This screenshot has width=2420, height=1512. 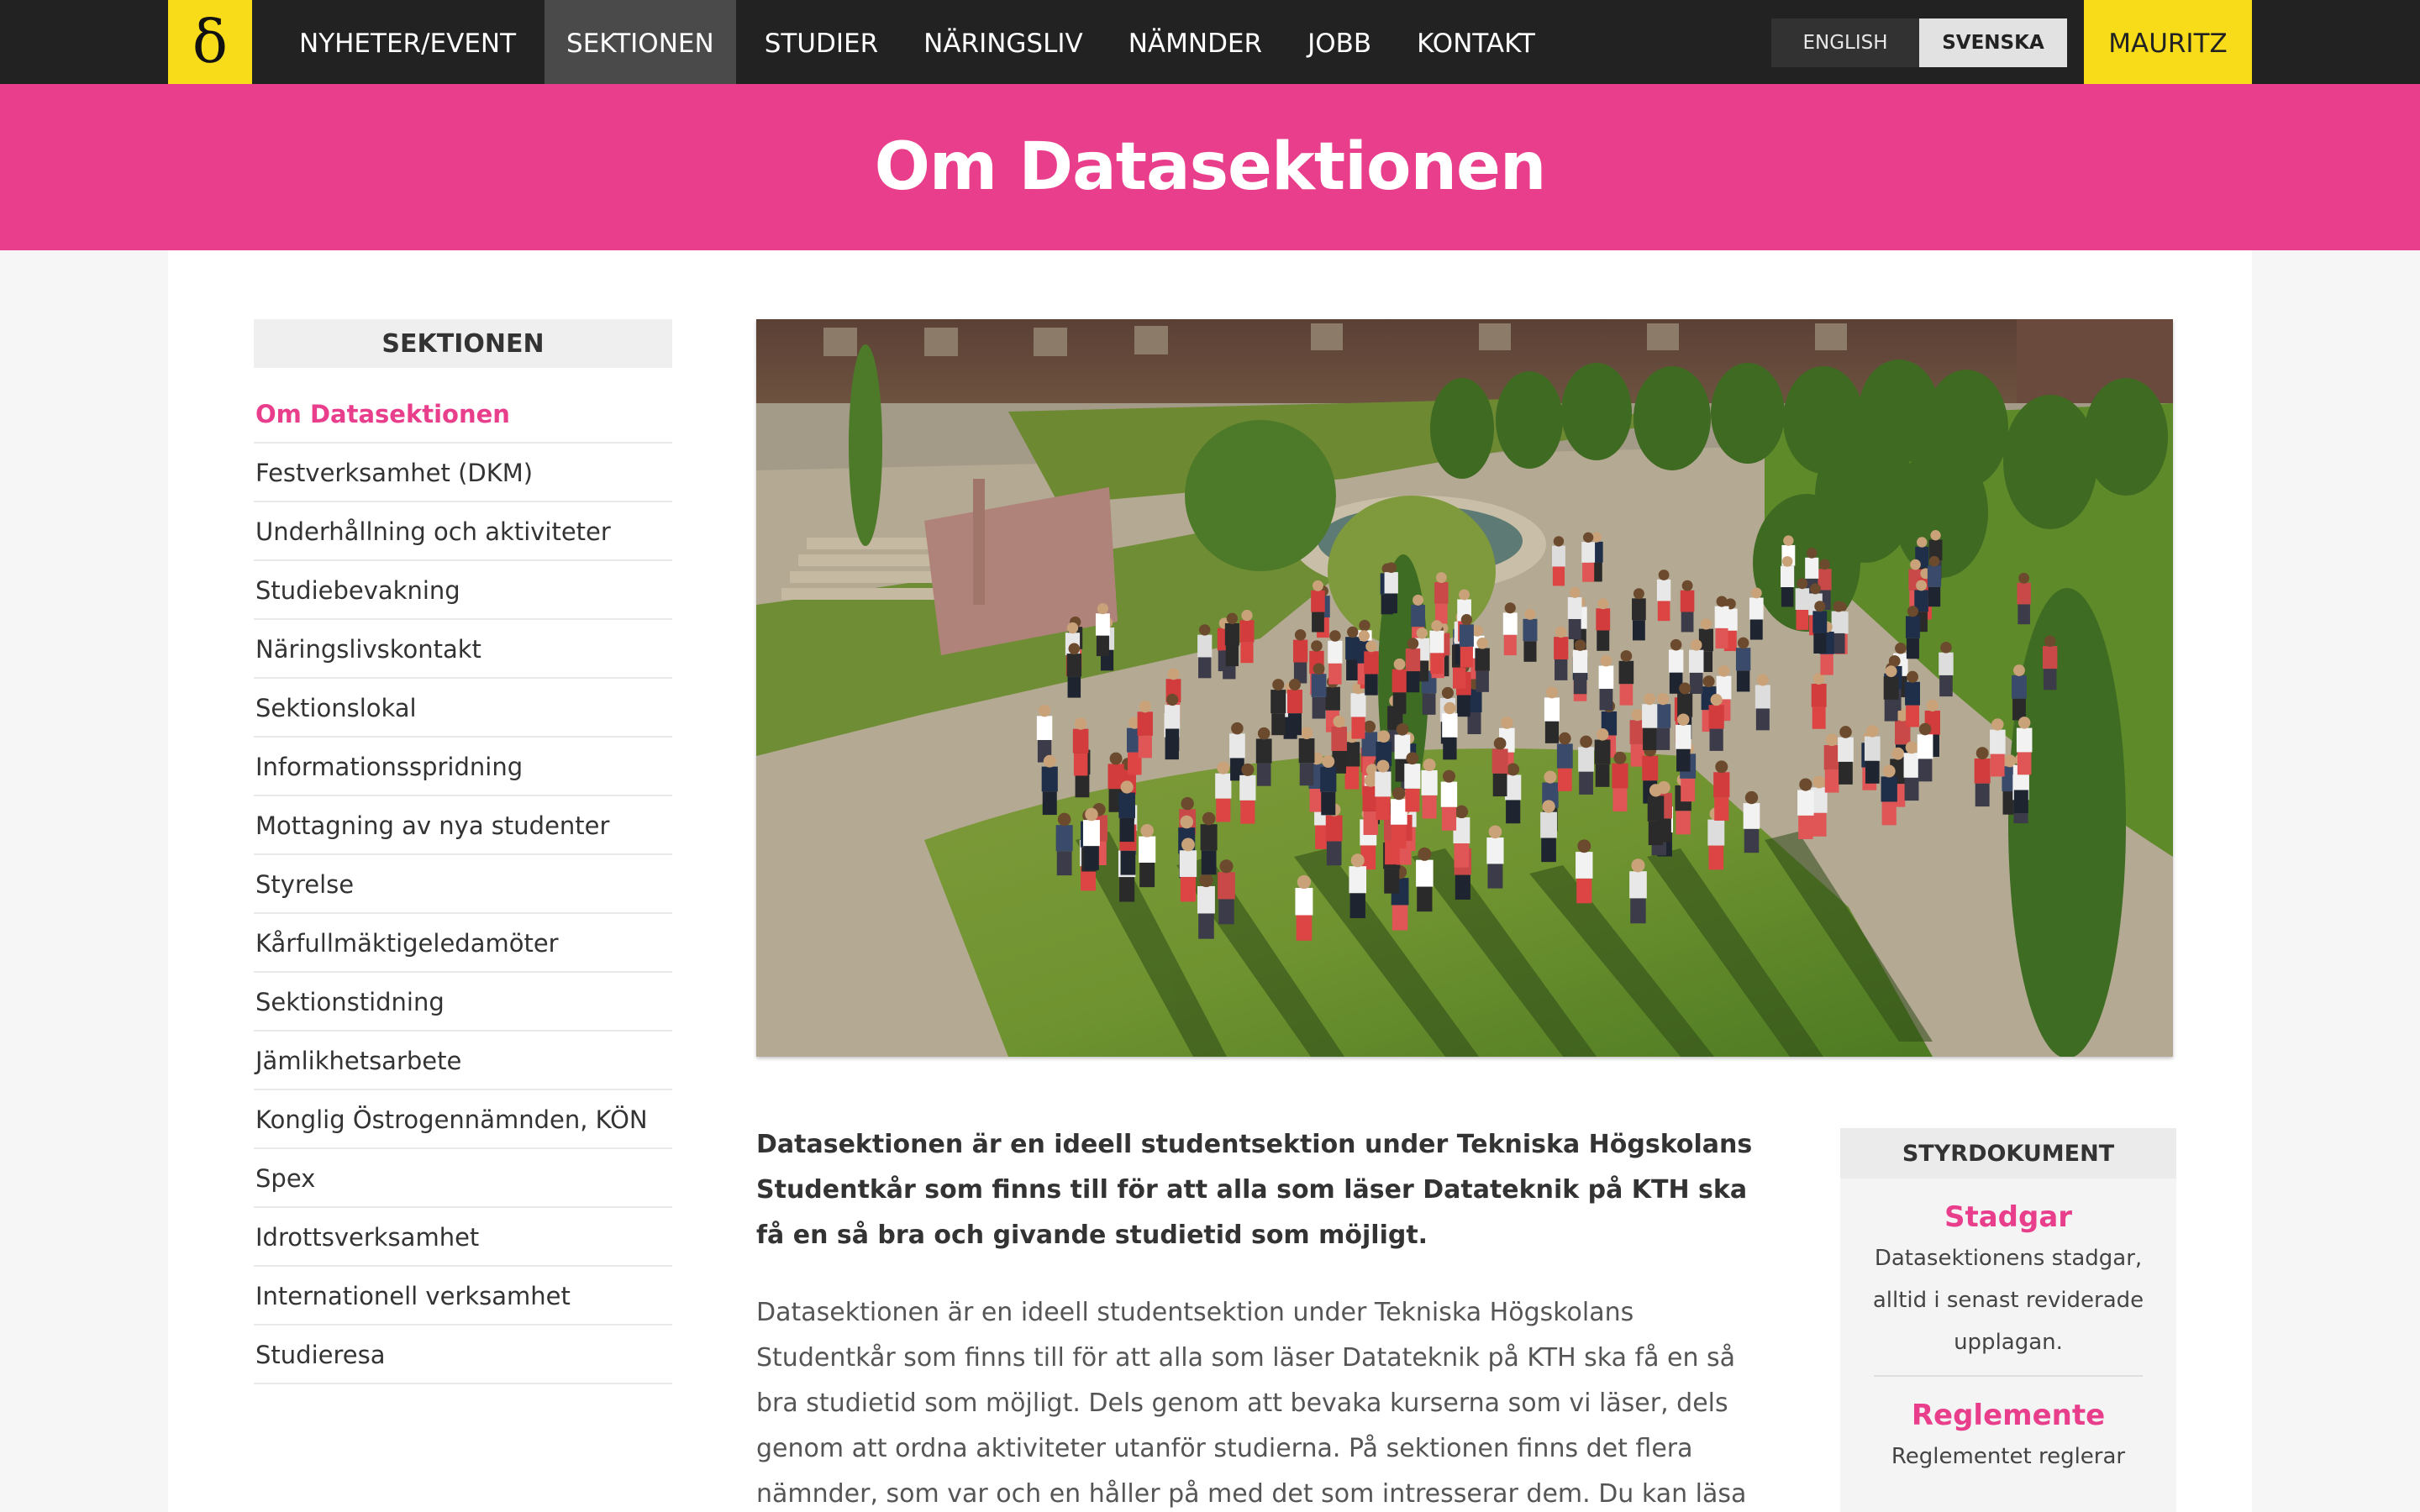 I want to click on reglemente-description: Reglementet reglerar, so click(x=2008, y=1456).